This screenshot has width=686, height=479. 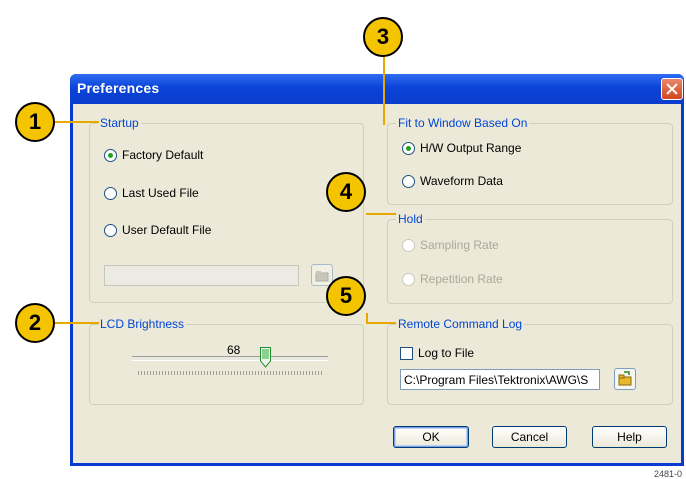 What do you see at coordinates (160, 193) in the screenshot?
I see `radio-label: Last Used File` at bounding box center [160, 193].